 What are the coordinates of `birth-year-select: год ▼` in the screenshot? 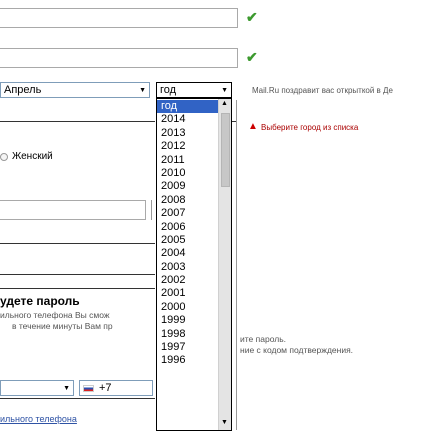 It's located at (194, 90).